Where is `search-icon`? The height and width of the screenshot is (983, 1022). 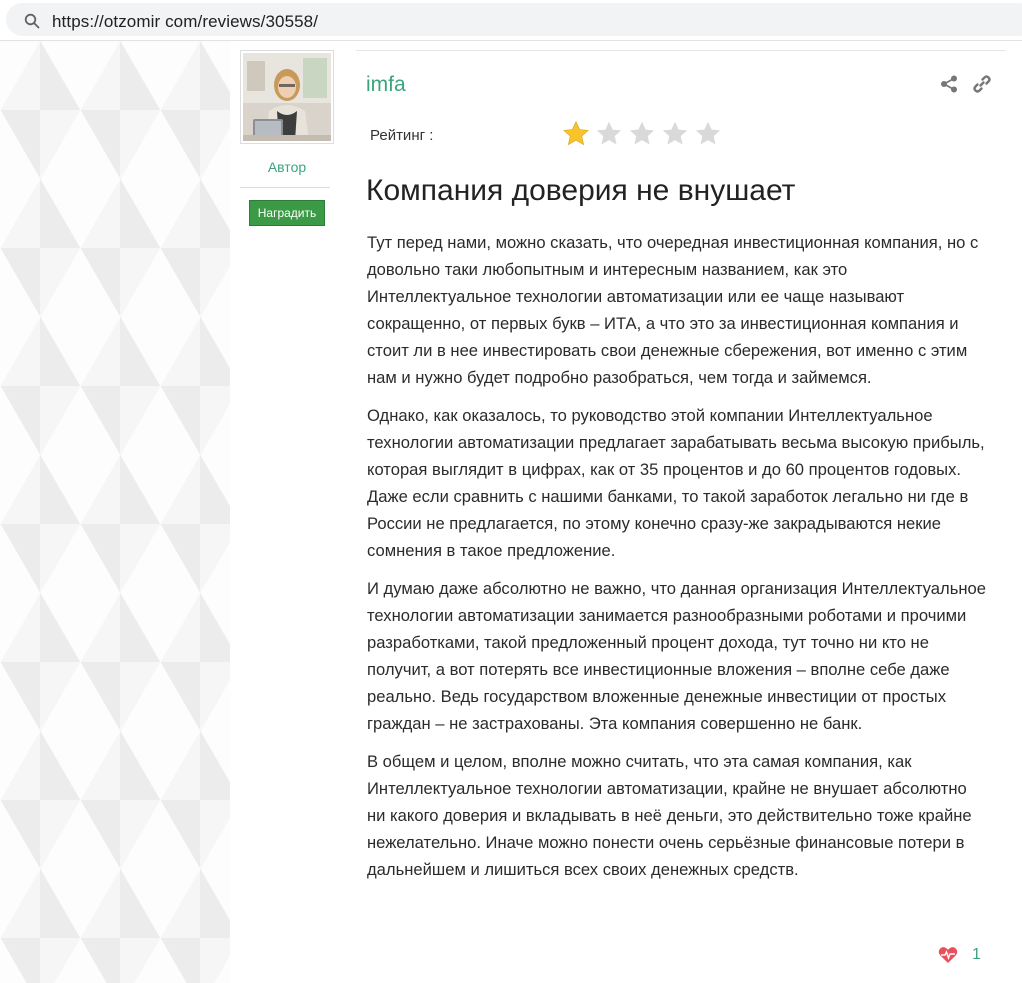
search-icon is located at coordinates (32, 21).